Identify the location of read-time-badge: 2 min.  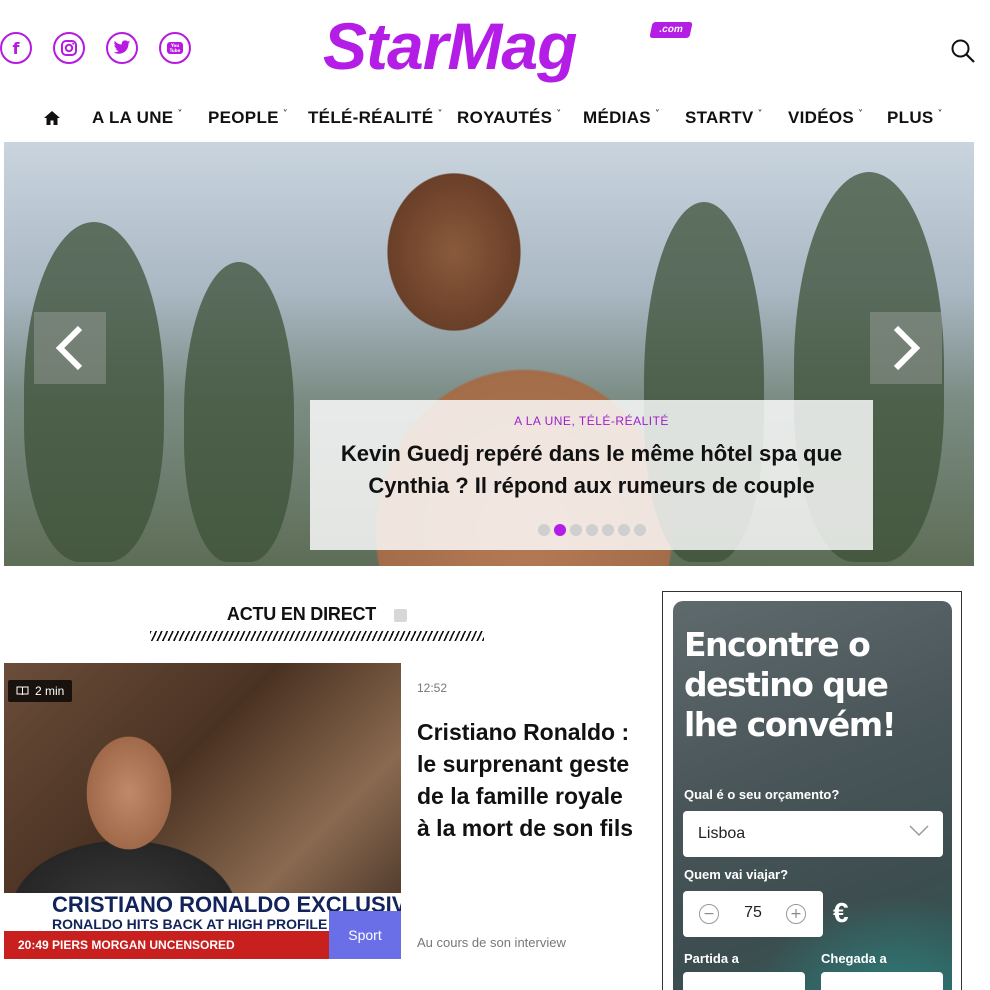
(40, 691).